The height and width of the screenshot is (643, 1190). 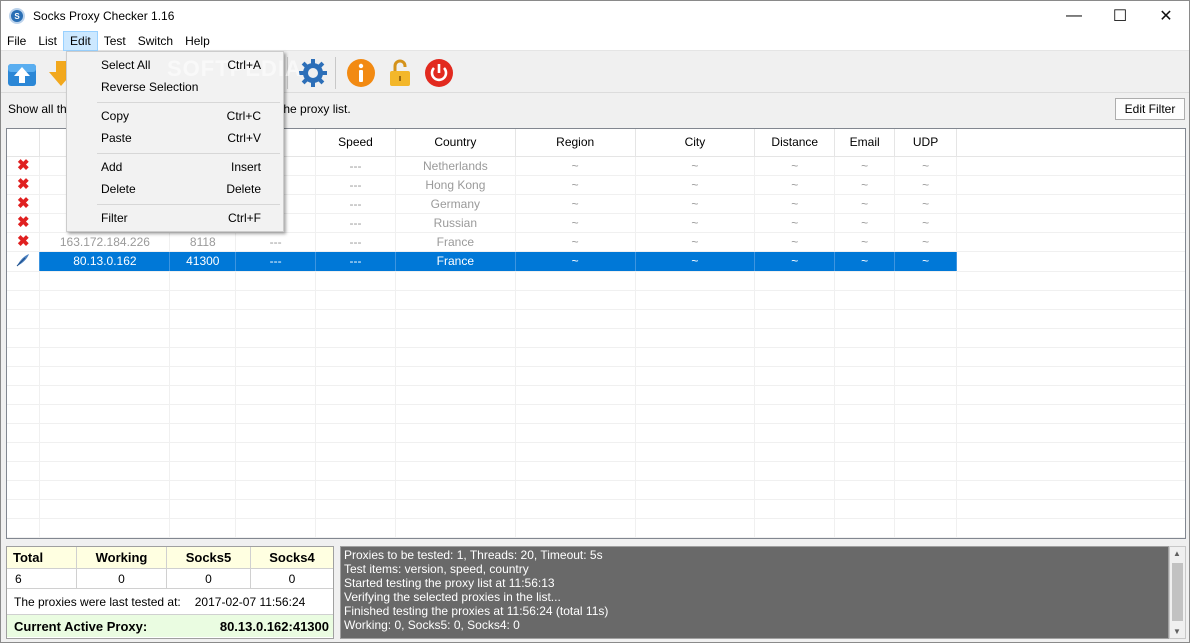 What do you see at coordinates (80, 40) in the screenshot?
I see `menu-edit: Edit` at bounding box center [80, 40].